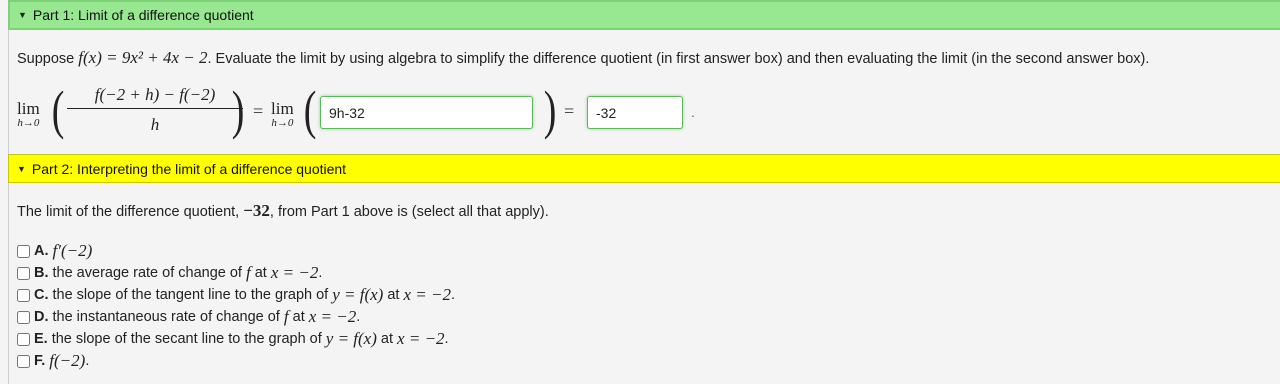  What do you see at coordinates (143, 15) in the screenshot?
I see `part1-title: Part 1: Limit of a difference quotient` at bounding box center [143, 15].